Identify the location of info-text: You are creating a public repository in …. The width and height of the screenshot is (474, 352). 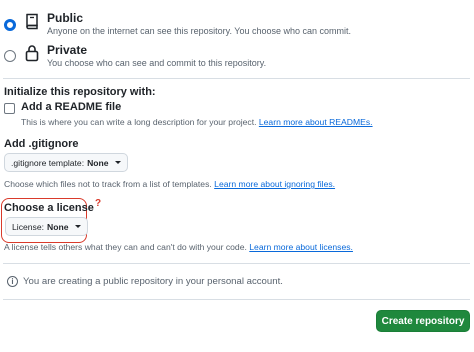
(153, 281).